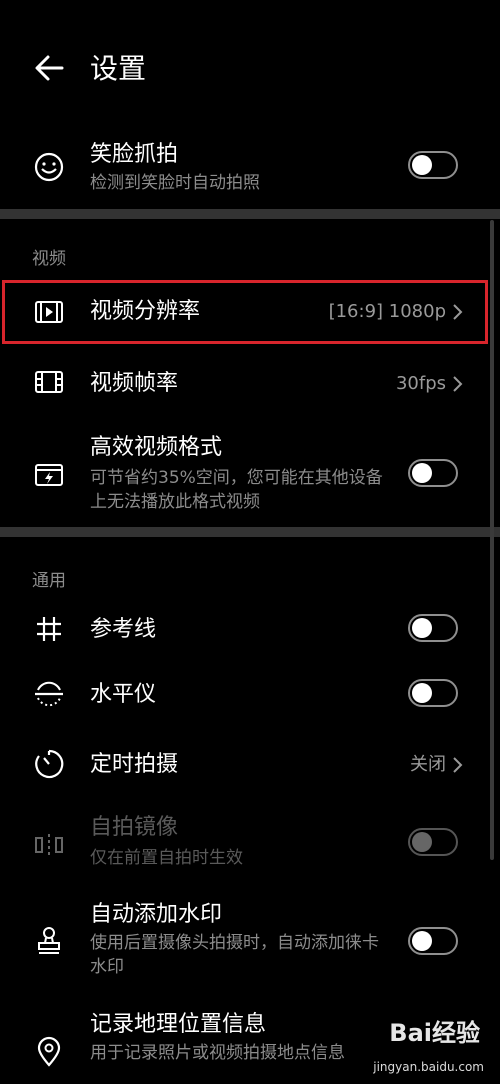  Describe the element at coordinates (49, 167) in the screenshot. I see `smile-icon` at that location.